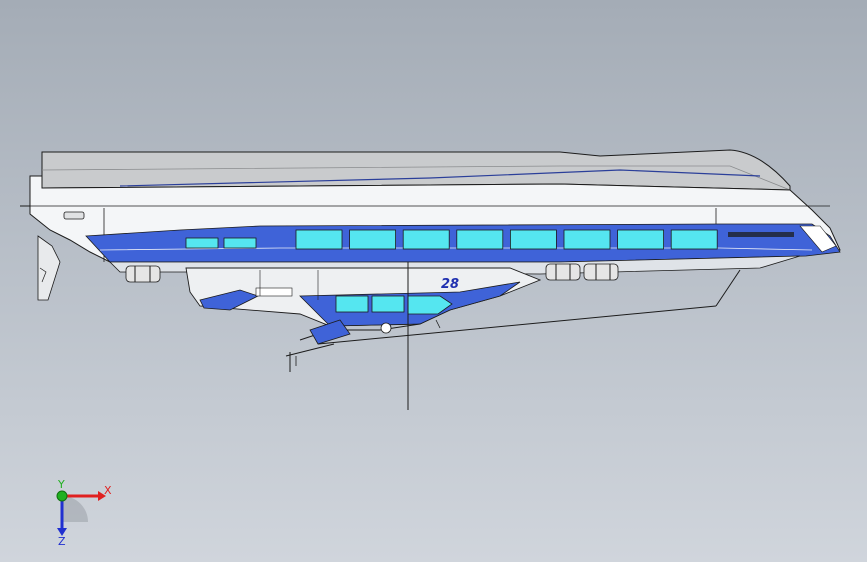  I want to click on landing-gear-left, so click(143, 274).